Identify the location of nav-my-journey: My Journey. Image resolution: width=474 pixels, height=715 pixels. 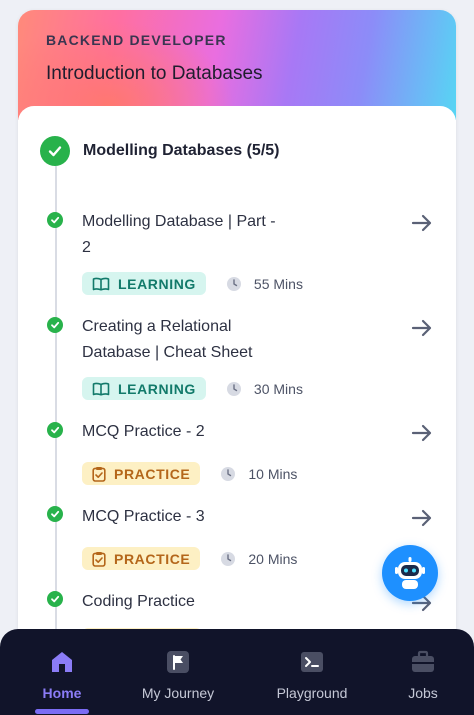
(178, 672).